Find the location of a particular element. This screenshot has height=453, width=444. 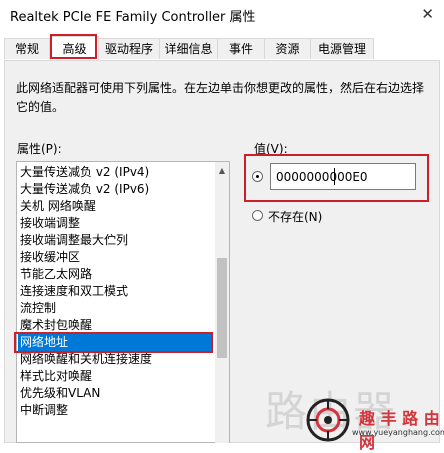

list-item: 中断调整 is located at coordinates (44, 410).